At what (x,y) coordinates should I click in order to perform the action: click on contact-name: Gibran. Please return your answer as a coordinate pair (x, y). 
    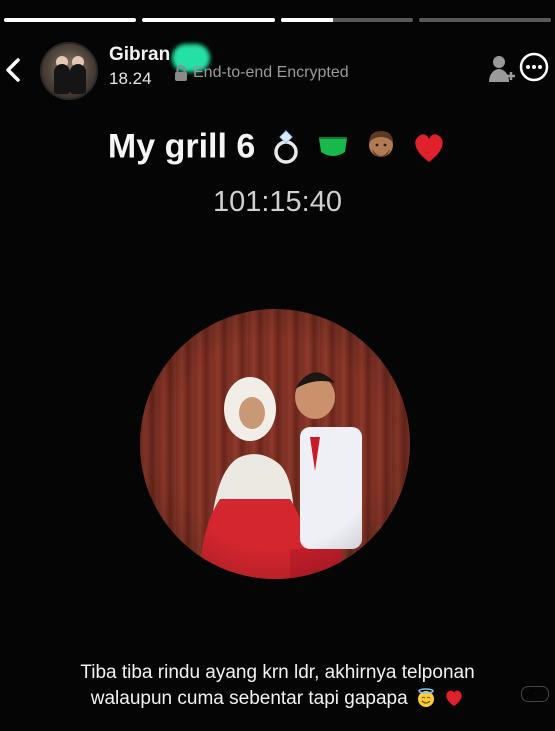
    Looking at the image, I should click on (140, 54).